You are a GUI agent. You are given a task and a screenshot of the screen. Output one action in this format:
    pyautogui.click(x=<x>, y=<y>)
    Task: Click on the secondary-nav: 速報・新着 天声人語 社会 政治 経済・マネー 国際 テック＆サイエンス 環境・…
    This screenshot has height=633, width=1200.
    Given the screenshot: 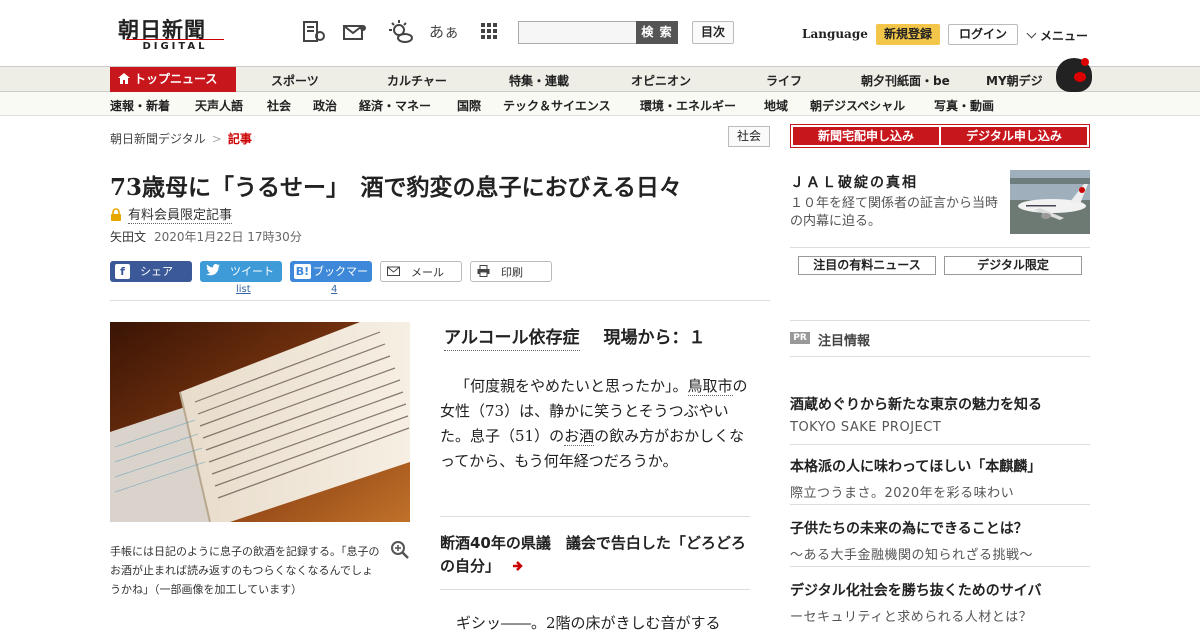 What is the action you would take?
    pyautogui.click(x=600, y=104)
    